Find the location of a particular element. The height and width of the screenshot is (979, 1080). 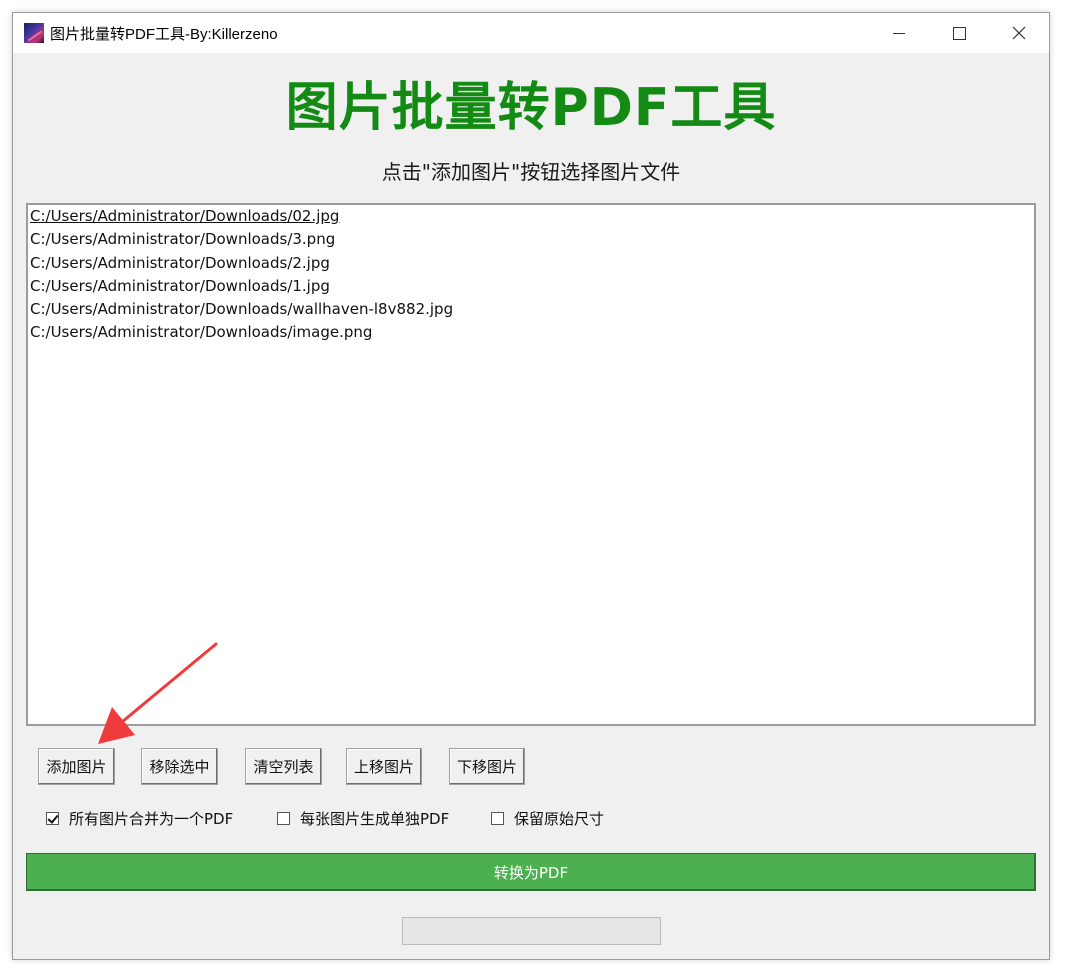

progress-bar is located at coordinates (531, 931).